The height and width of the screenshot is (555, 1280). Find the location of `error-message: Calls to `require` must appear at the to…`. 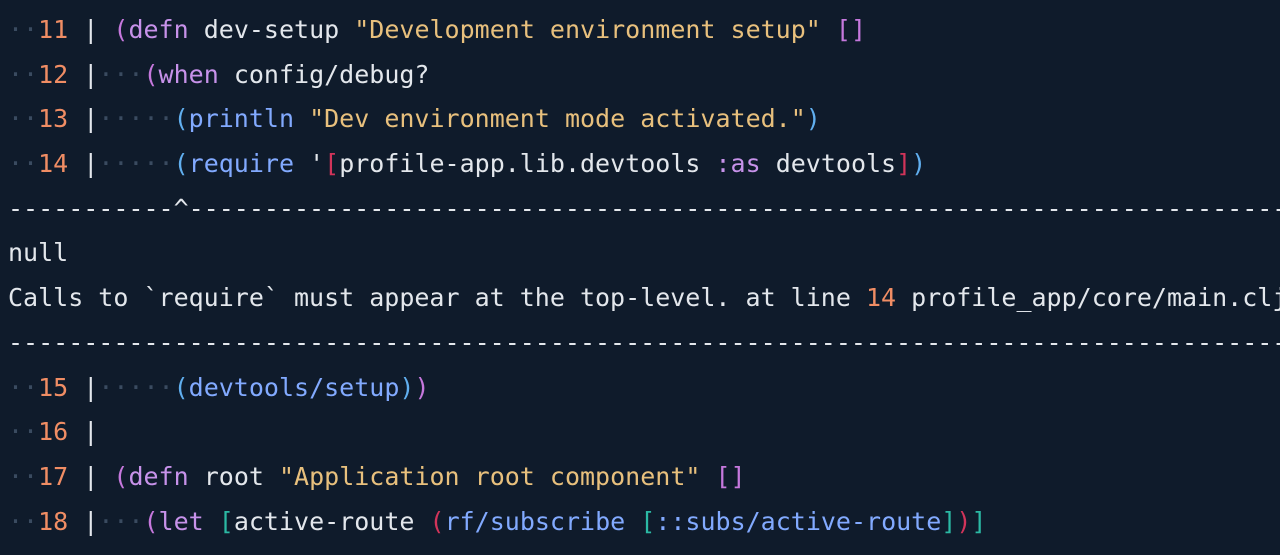

error-message: Calls to `require` must appear at the to… is located at coordinates (644, 298).